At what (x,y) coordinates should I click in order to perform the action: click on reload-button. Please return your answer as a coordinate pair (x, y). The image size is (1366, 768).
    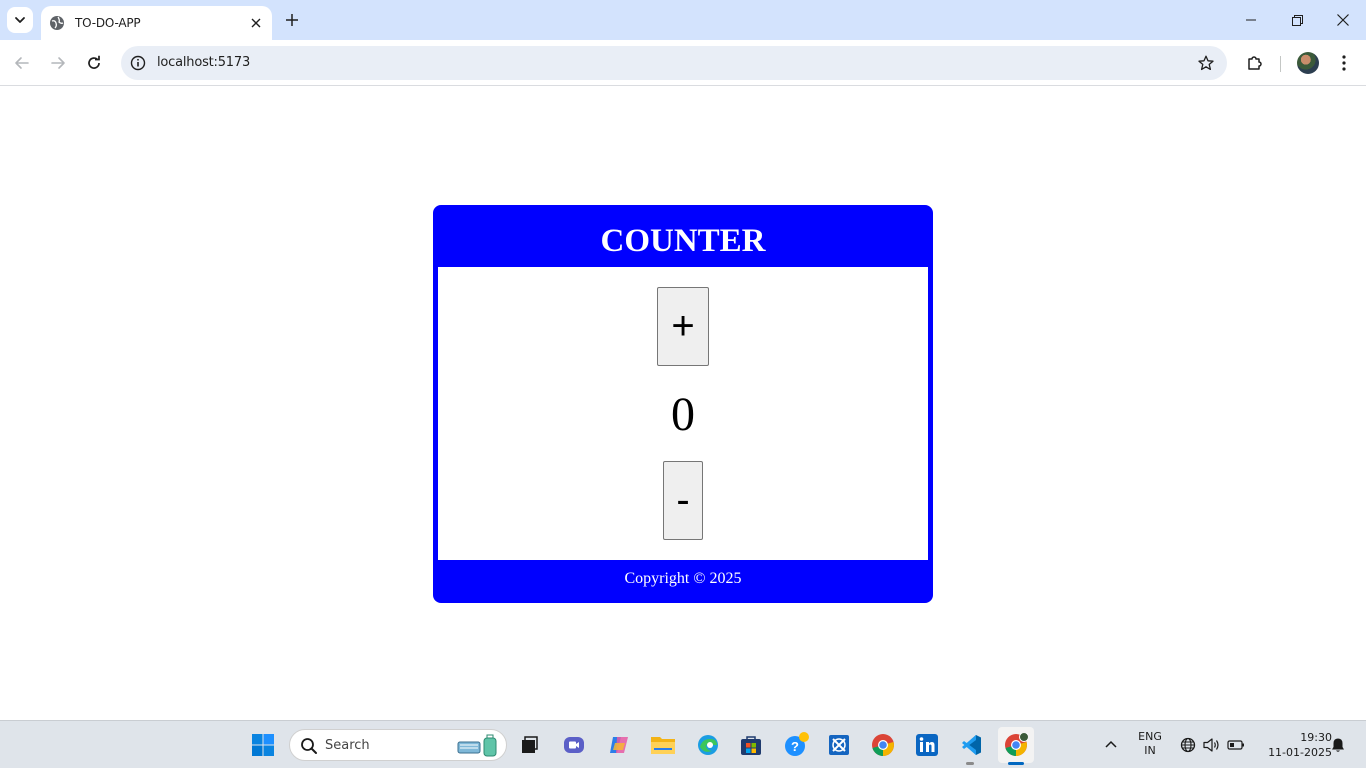
    Looking at the image, I should click on (94, 63).